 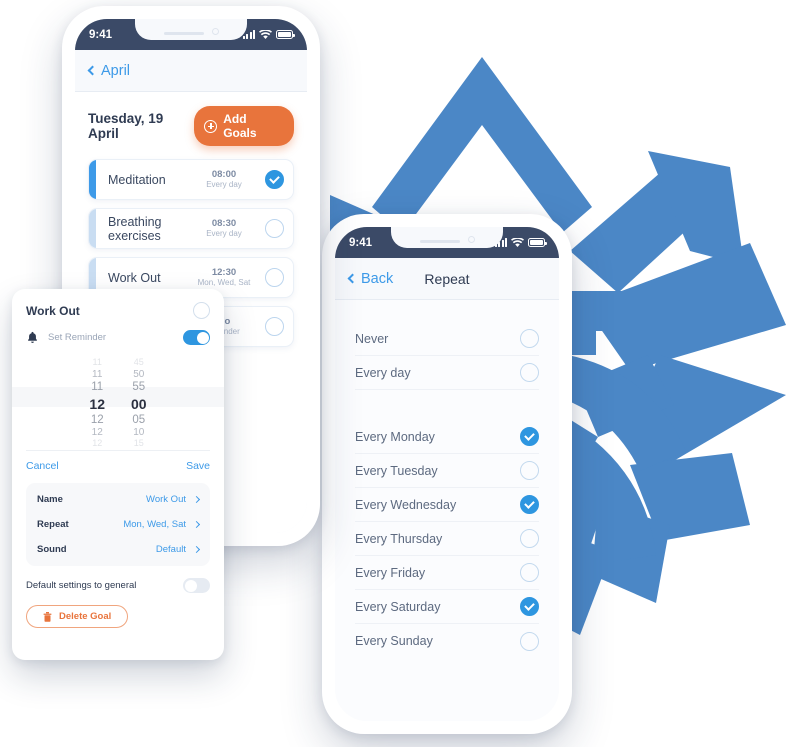 I want to click on goal-meta: 08:00 Every day, so click(x=224, y=179).